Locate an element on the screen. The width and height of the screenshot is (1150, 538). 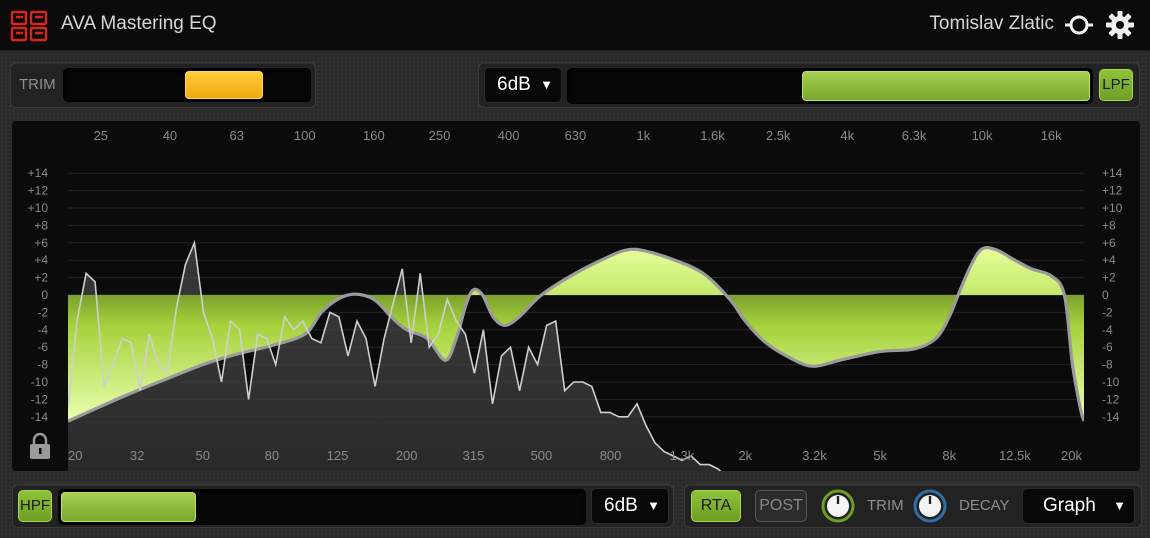
freq-tick-label: 400 is located at coordinates (509, 135).